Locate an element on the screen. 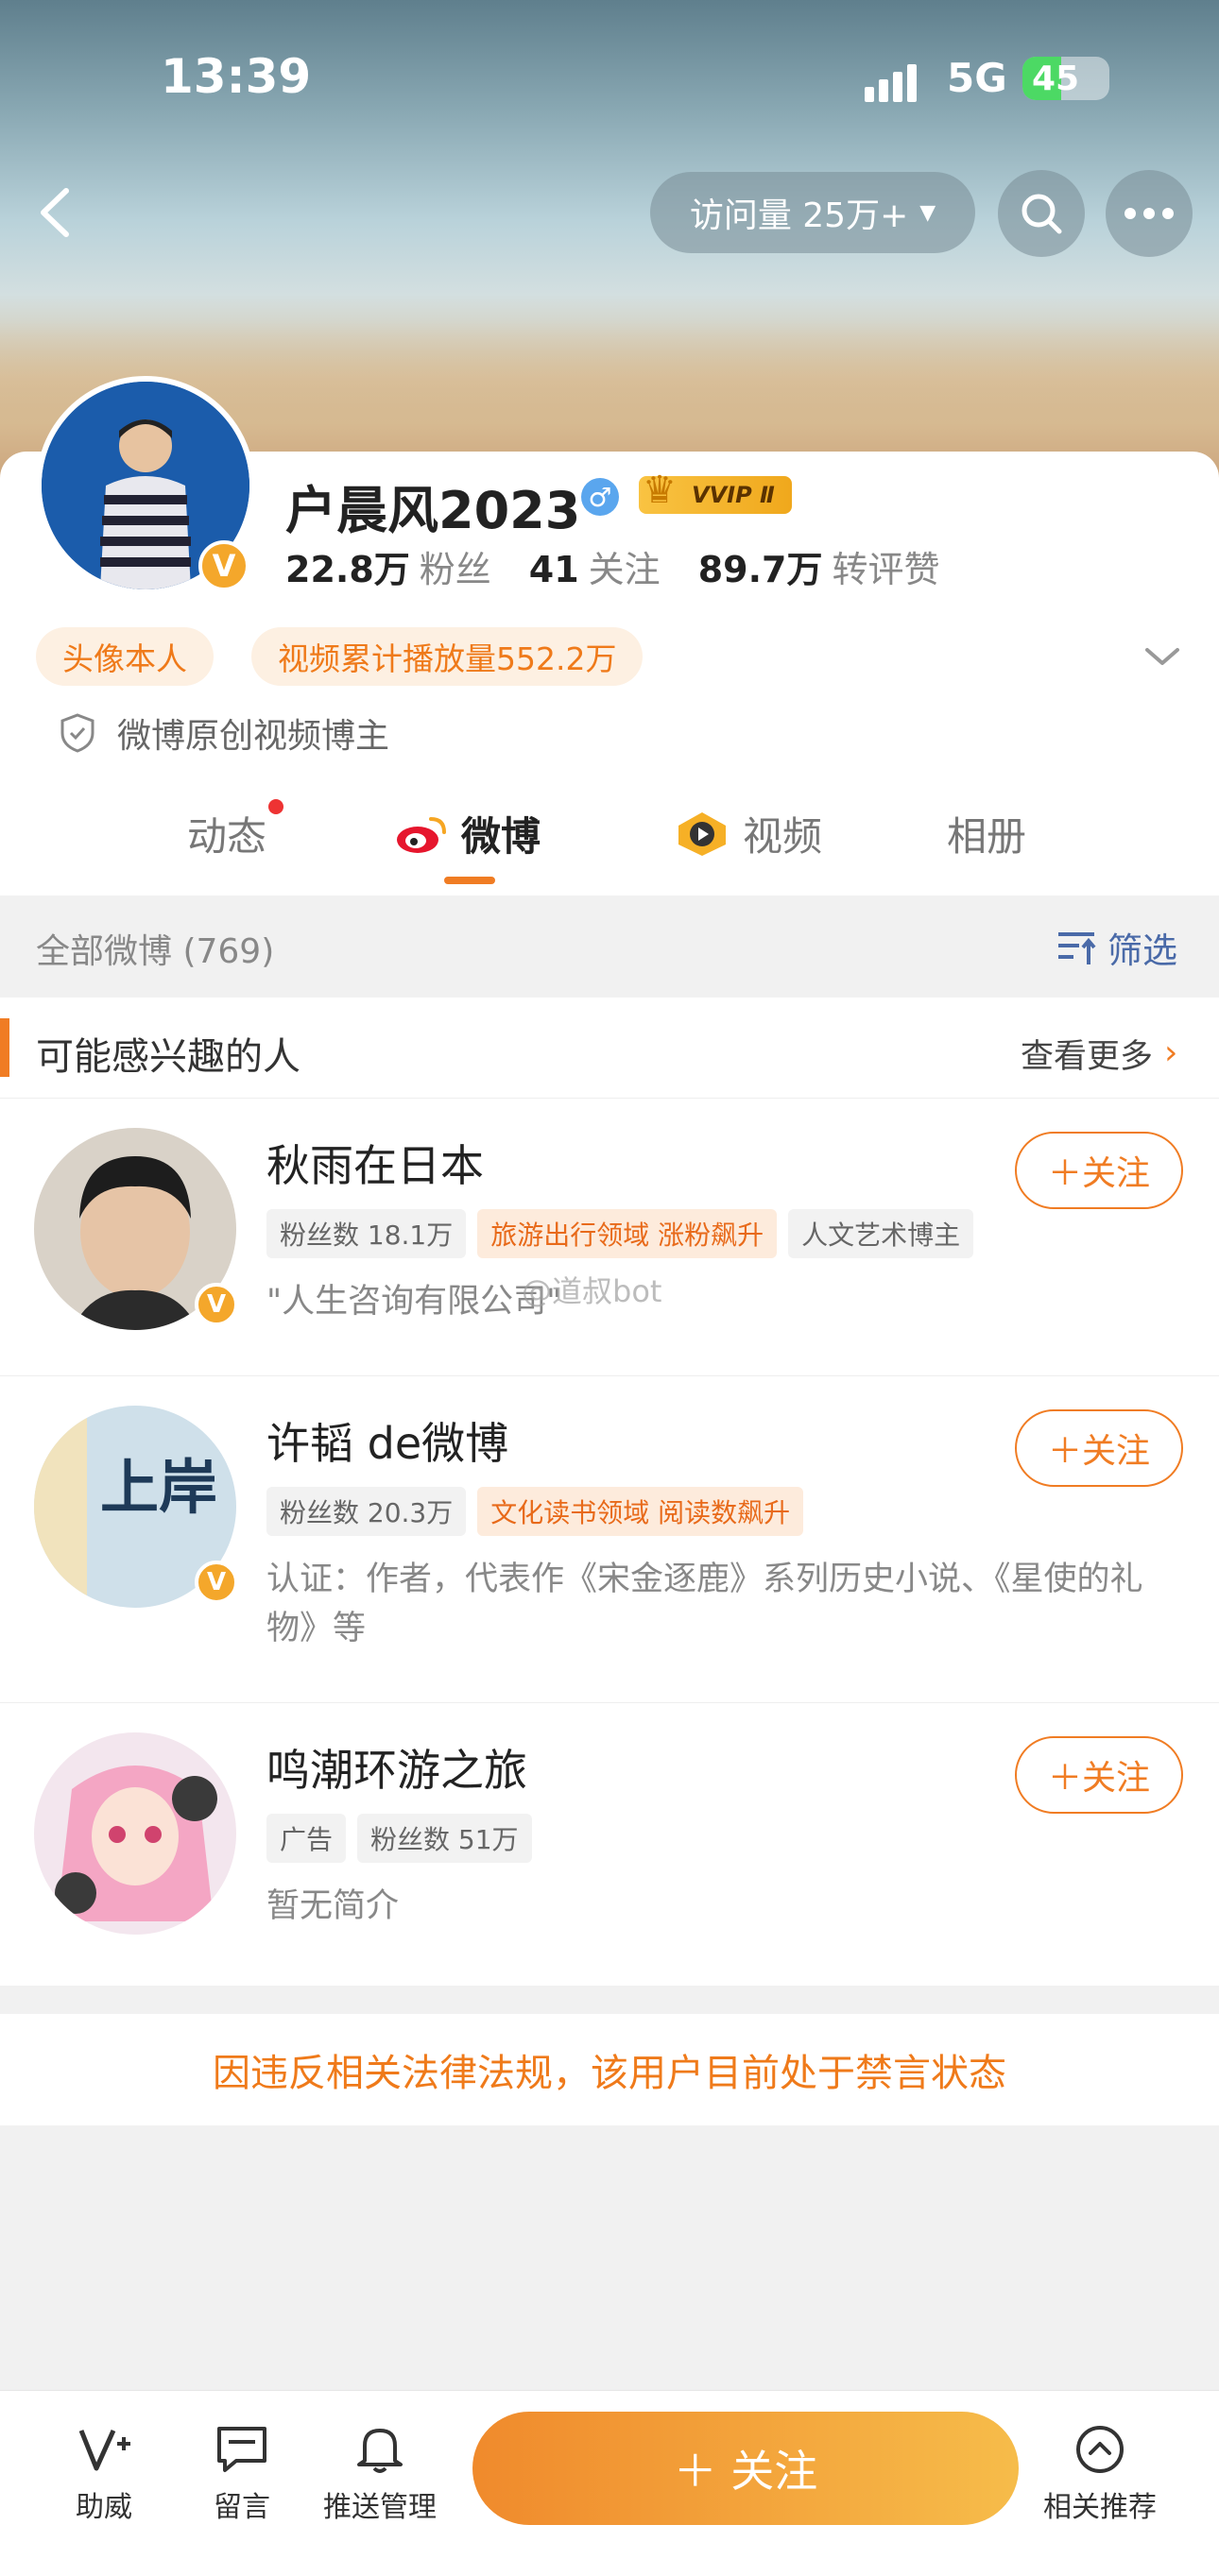 The image size is (1219, 2576). stat-label: 转评赞 is located at coordinates (886, 569).